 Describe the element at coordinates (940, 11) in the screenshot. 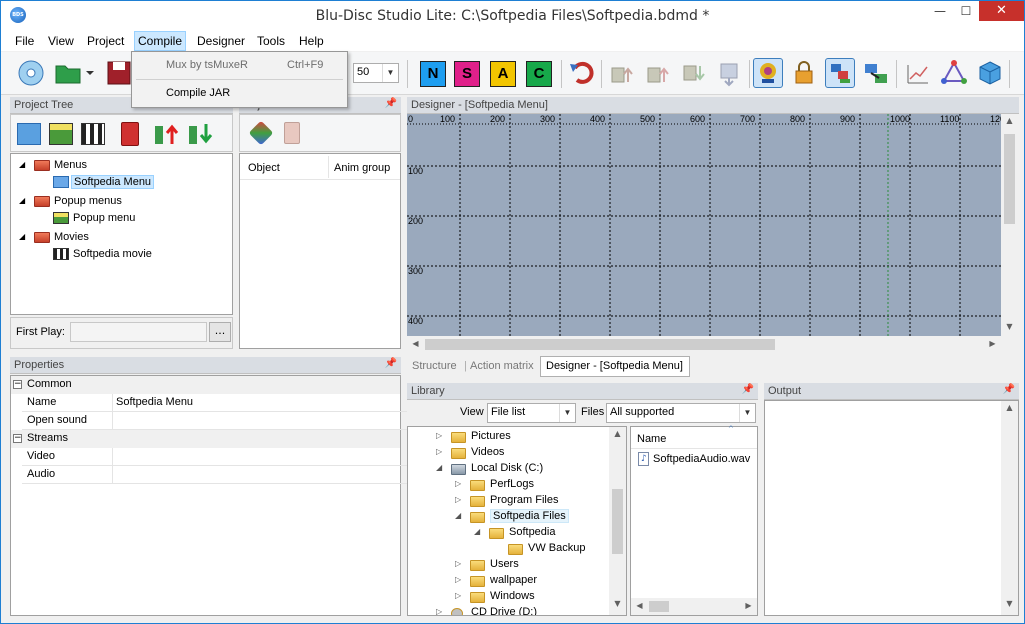

I see `minimize-button: —` at that location.